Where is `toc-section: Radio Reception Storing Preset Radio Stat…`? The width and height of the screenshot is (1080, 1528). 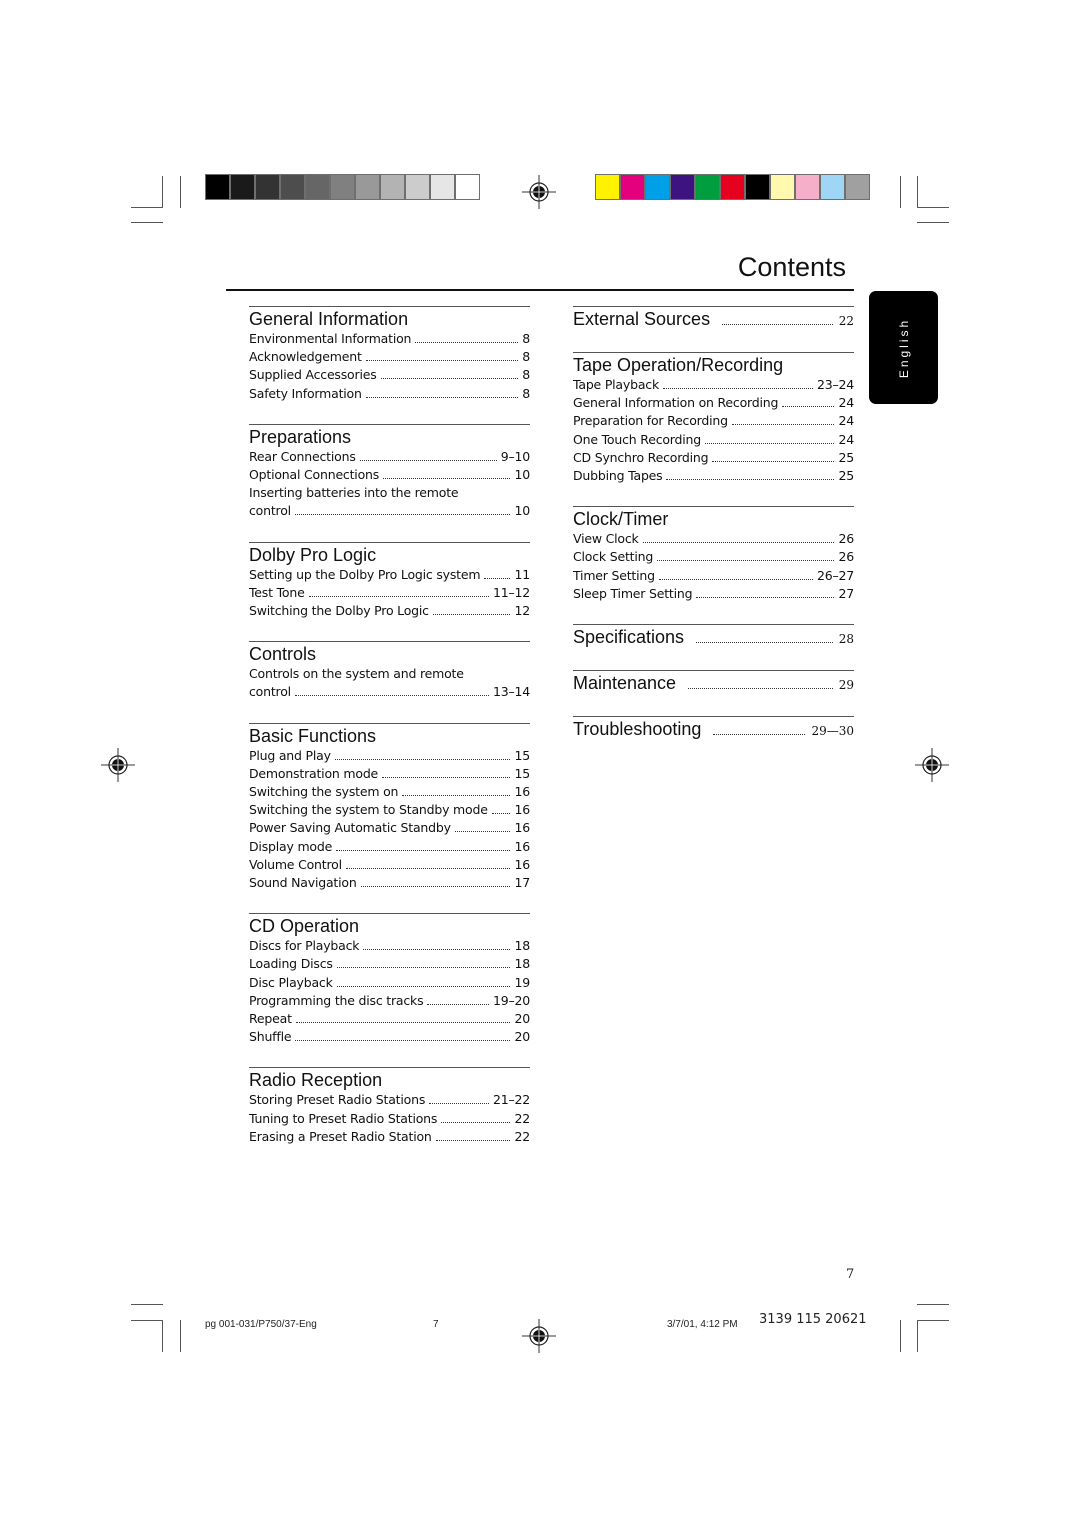
toc-section: Radio Reception Storing Preset Radio Stat… is located at coordinates (389, 1106).